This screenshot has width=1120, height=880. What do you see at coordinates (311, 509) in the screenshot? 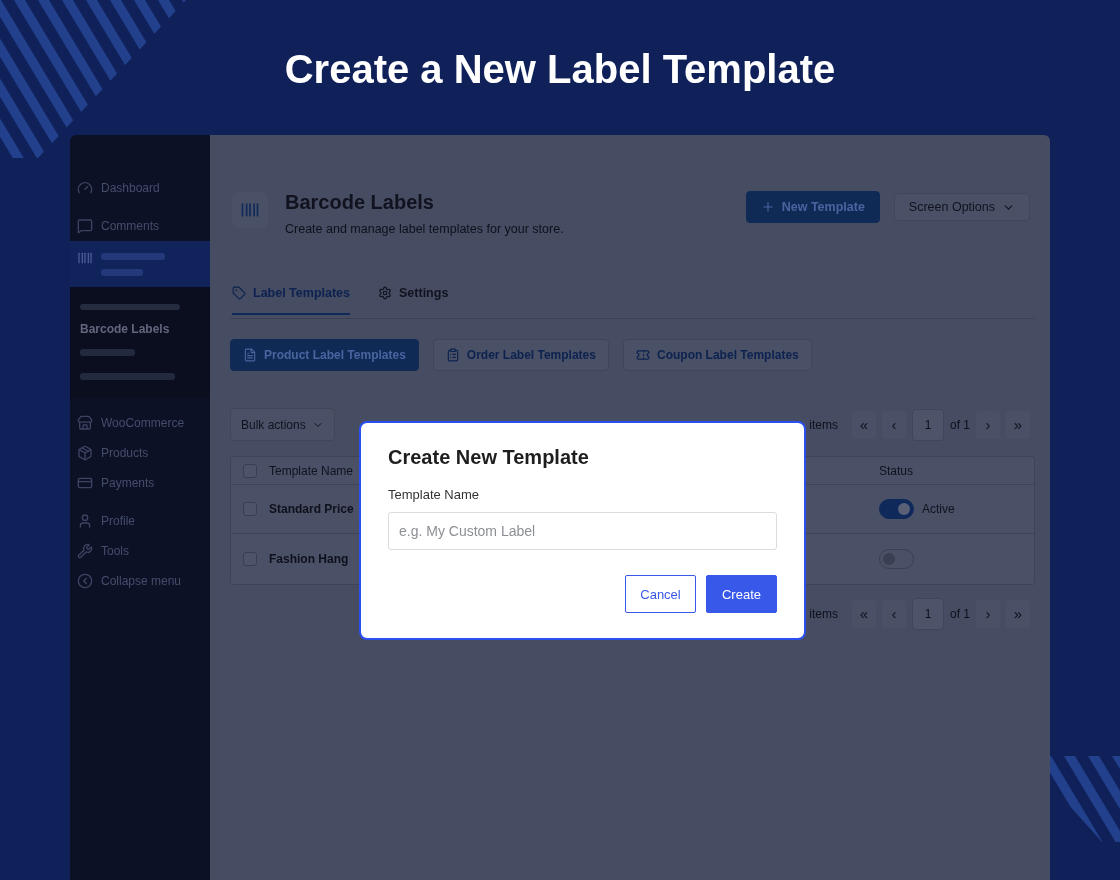
I see `template-name: Standard Price` at bounding box center [311, 509].